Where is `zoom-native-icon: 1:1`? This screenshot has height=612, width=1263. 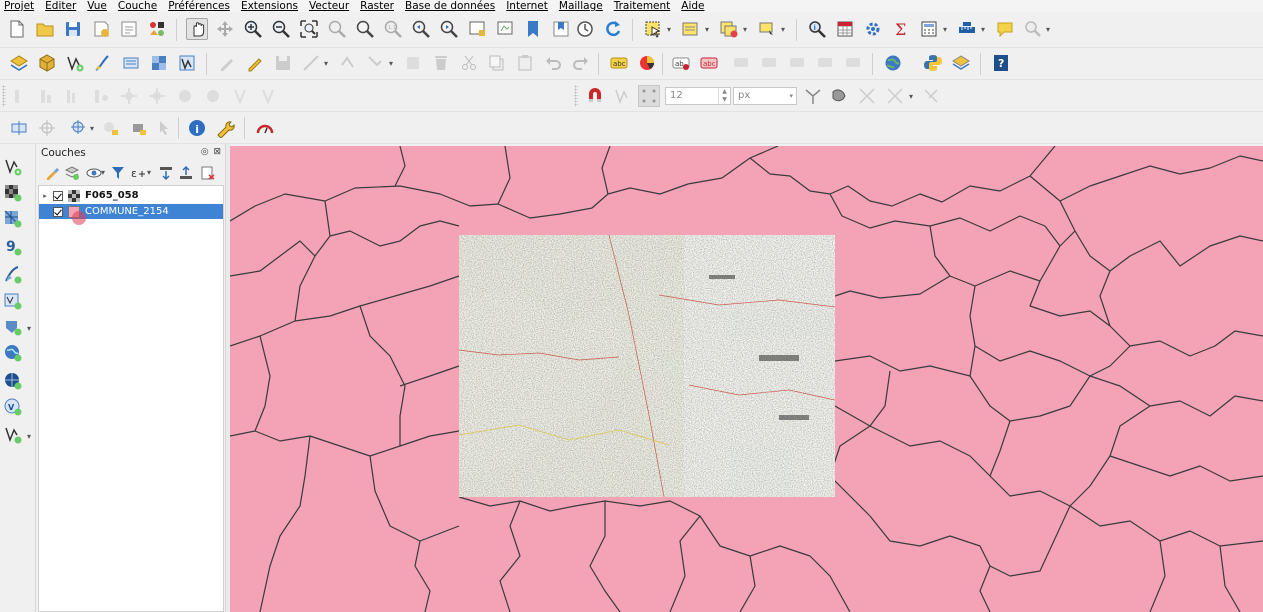
zoom-native-icon: 1:1 is located at coordinates (393, 29).